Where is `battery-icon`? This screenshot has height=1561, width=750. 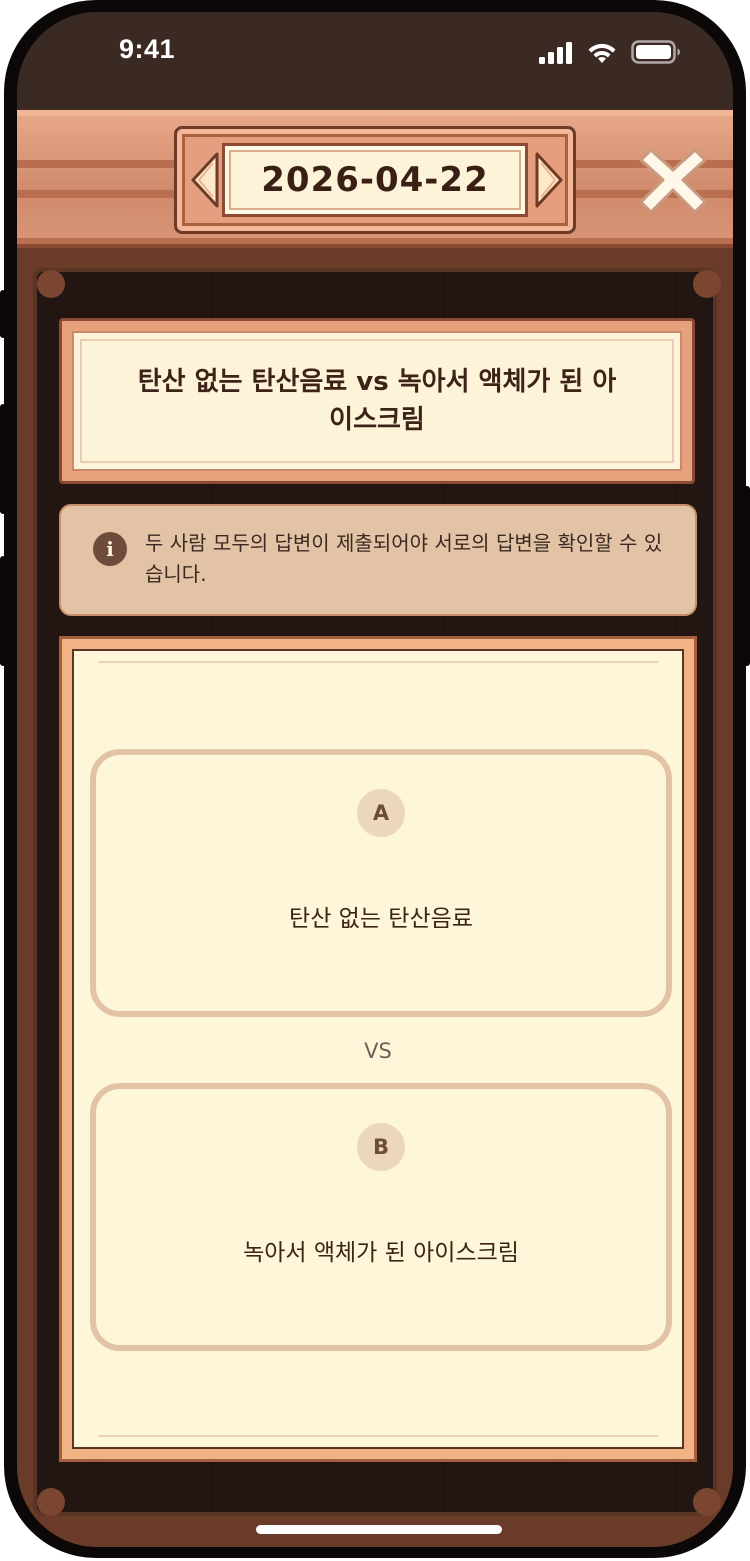 battery-icon is located at coordinates (655, 52).